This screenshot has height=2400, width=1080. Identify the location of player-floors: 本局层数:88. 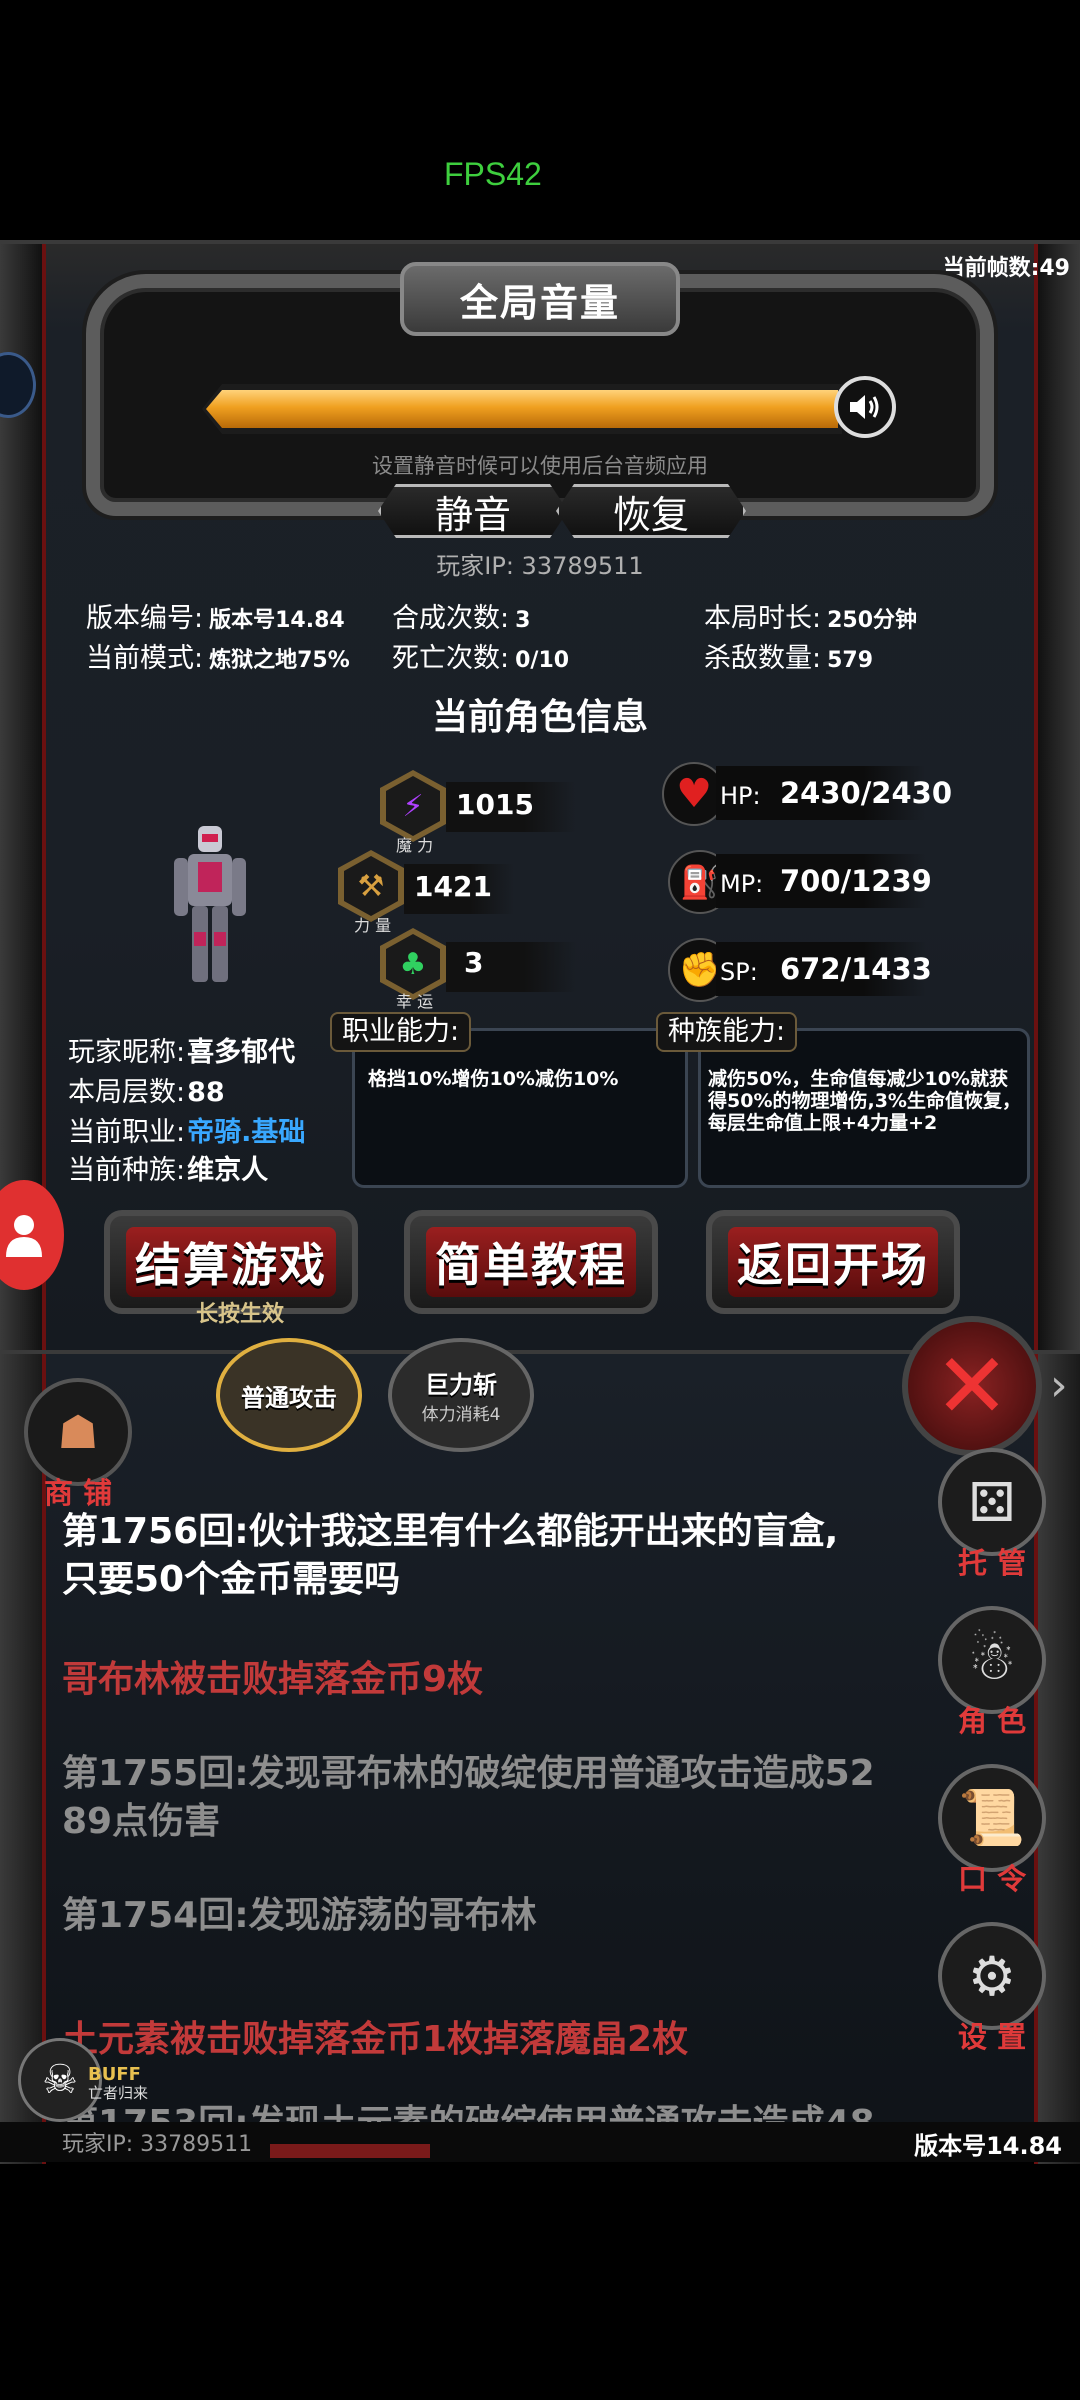
(146, 1089).